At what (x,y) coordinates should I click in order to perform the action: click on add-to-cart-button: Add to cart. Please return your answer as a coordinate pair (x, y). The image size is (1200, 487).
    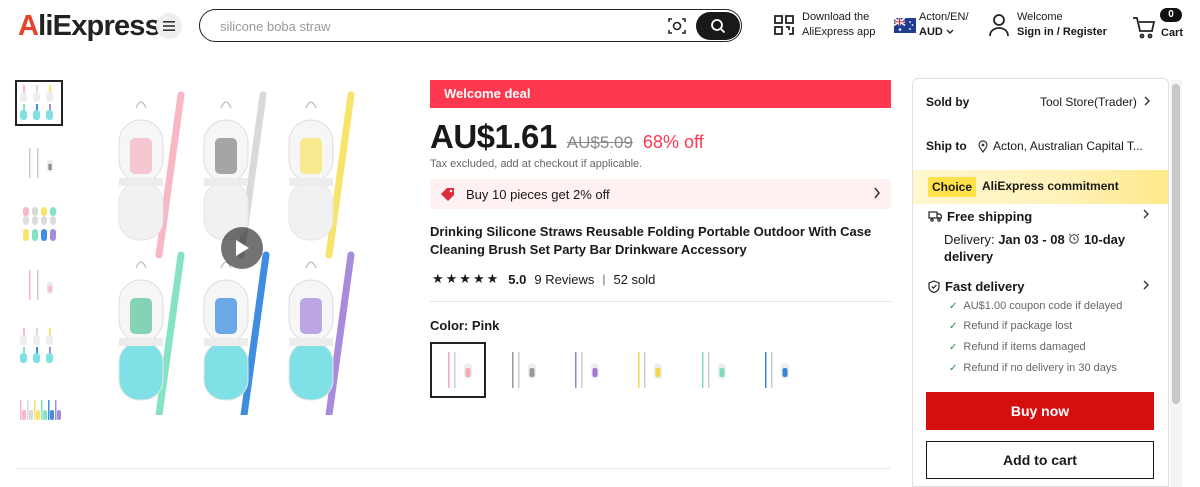
    Looking at the image, I should click on (1040, 460).